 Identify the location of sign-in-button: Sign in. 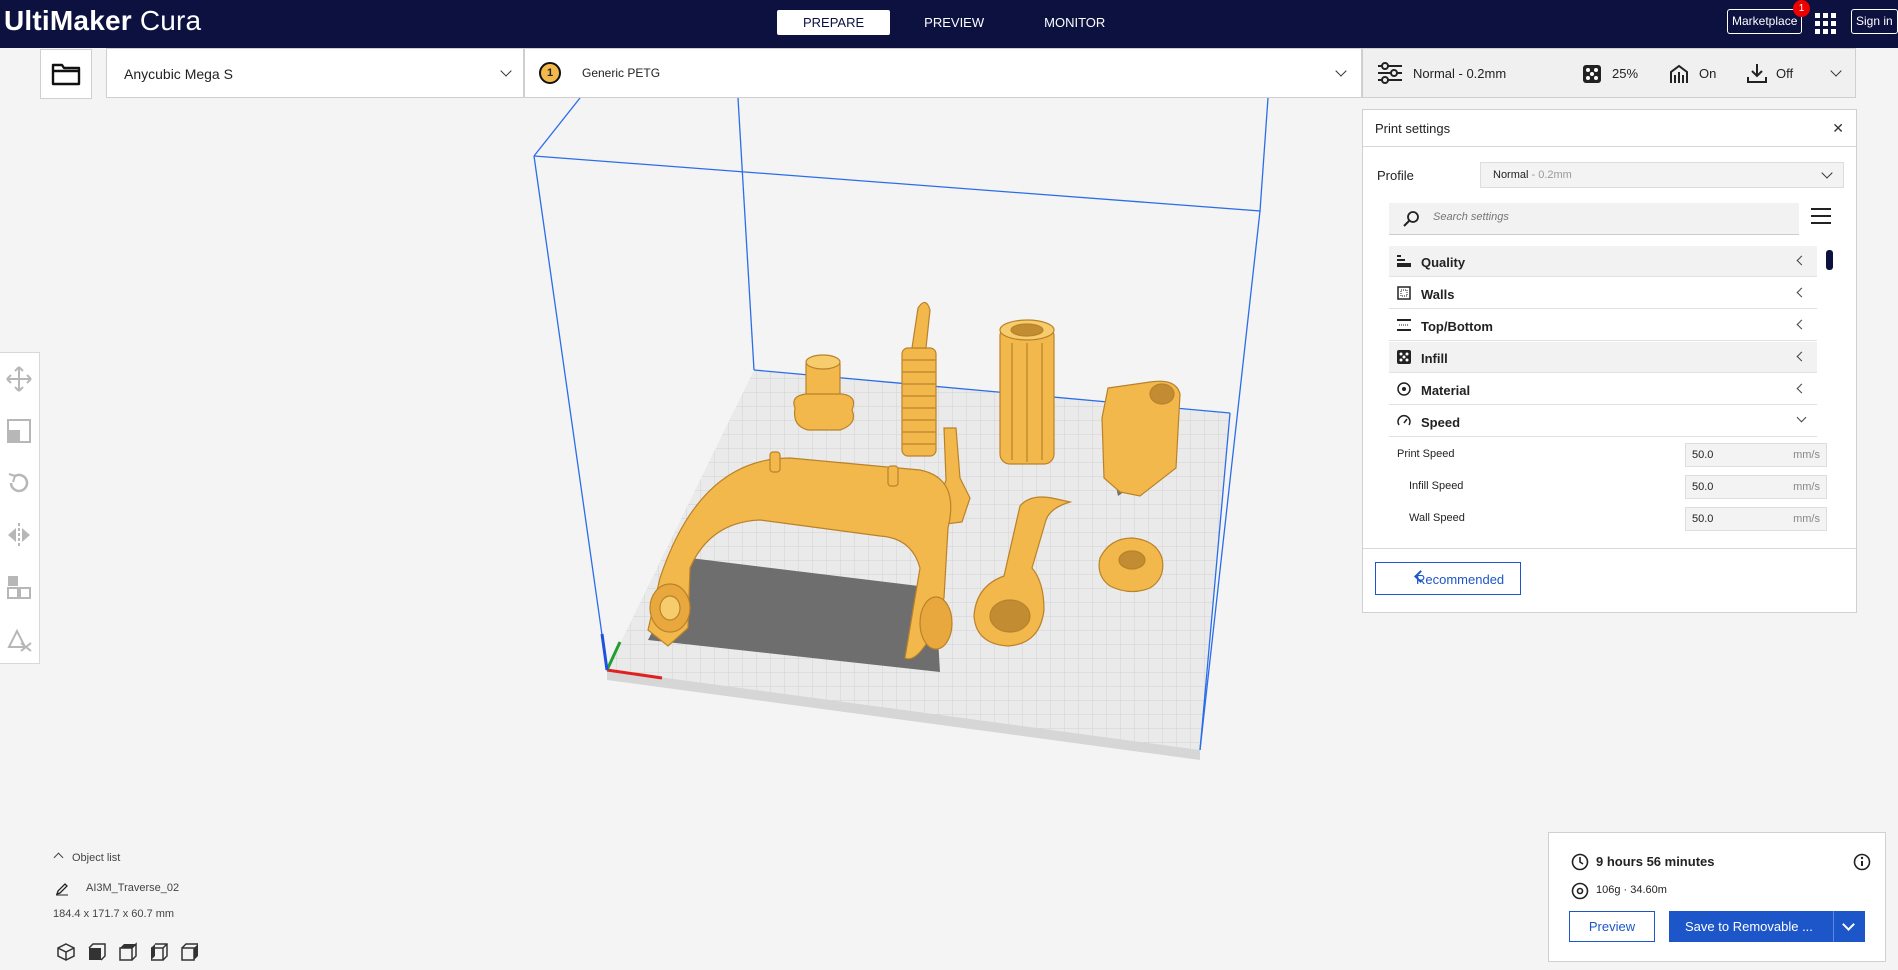
(1874, 21).